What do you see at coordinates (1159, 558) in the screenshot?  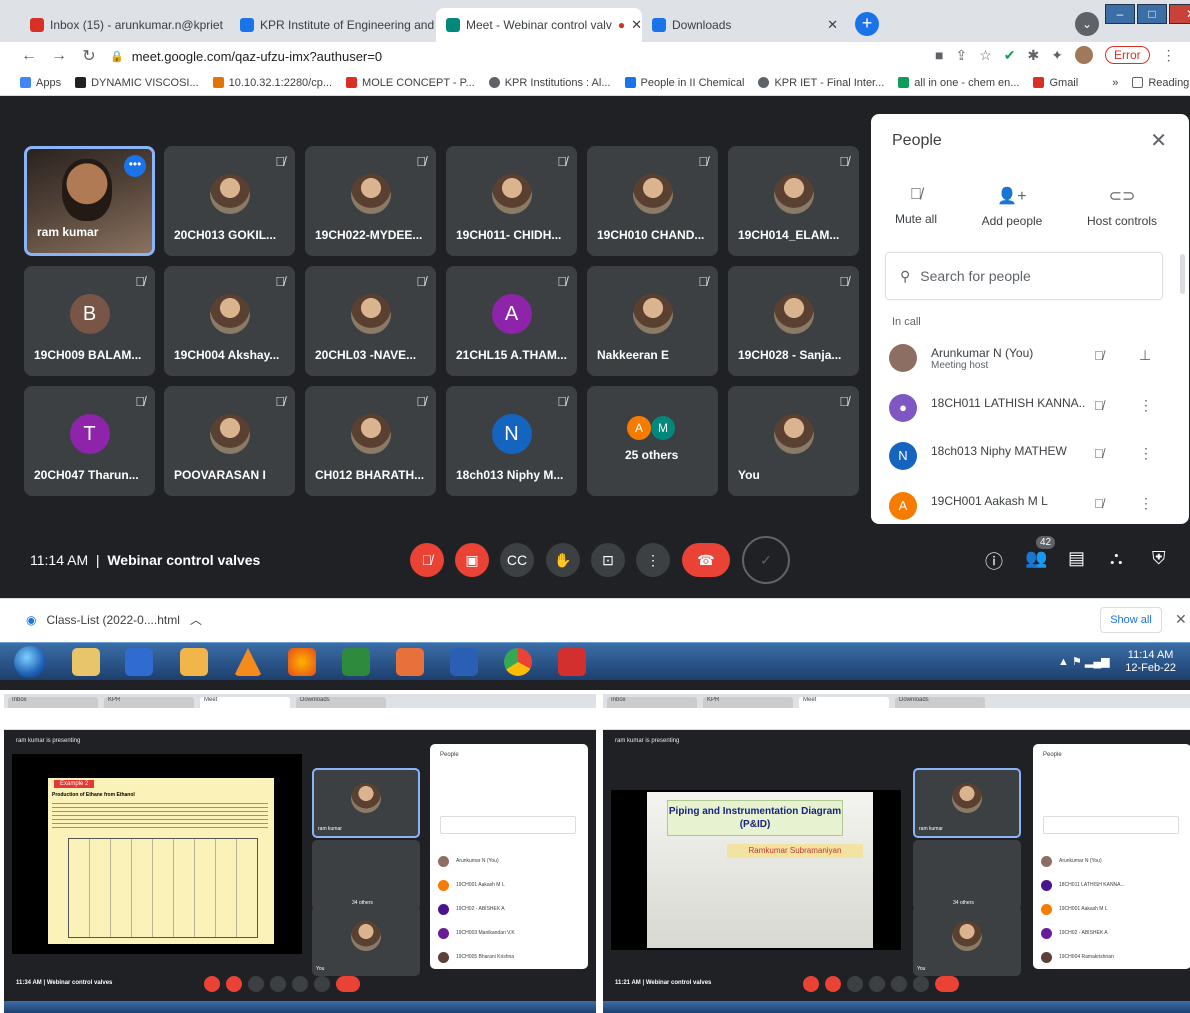 I see `host-shield-icon: ⛨` at bounding box center [1159, 558].